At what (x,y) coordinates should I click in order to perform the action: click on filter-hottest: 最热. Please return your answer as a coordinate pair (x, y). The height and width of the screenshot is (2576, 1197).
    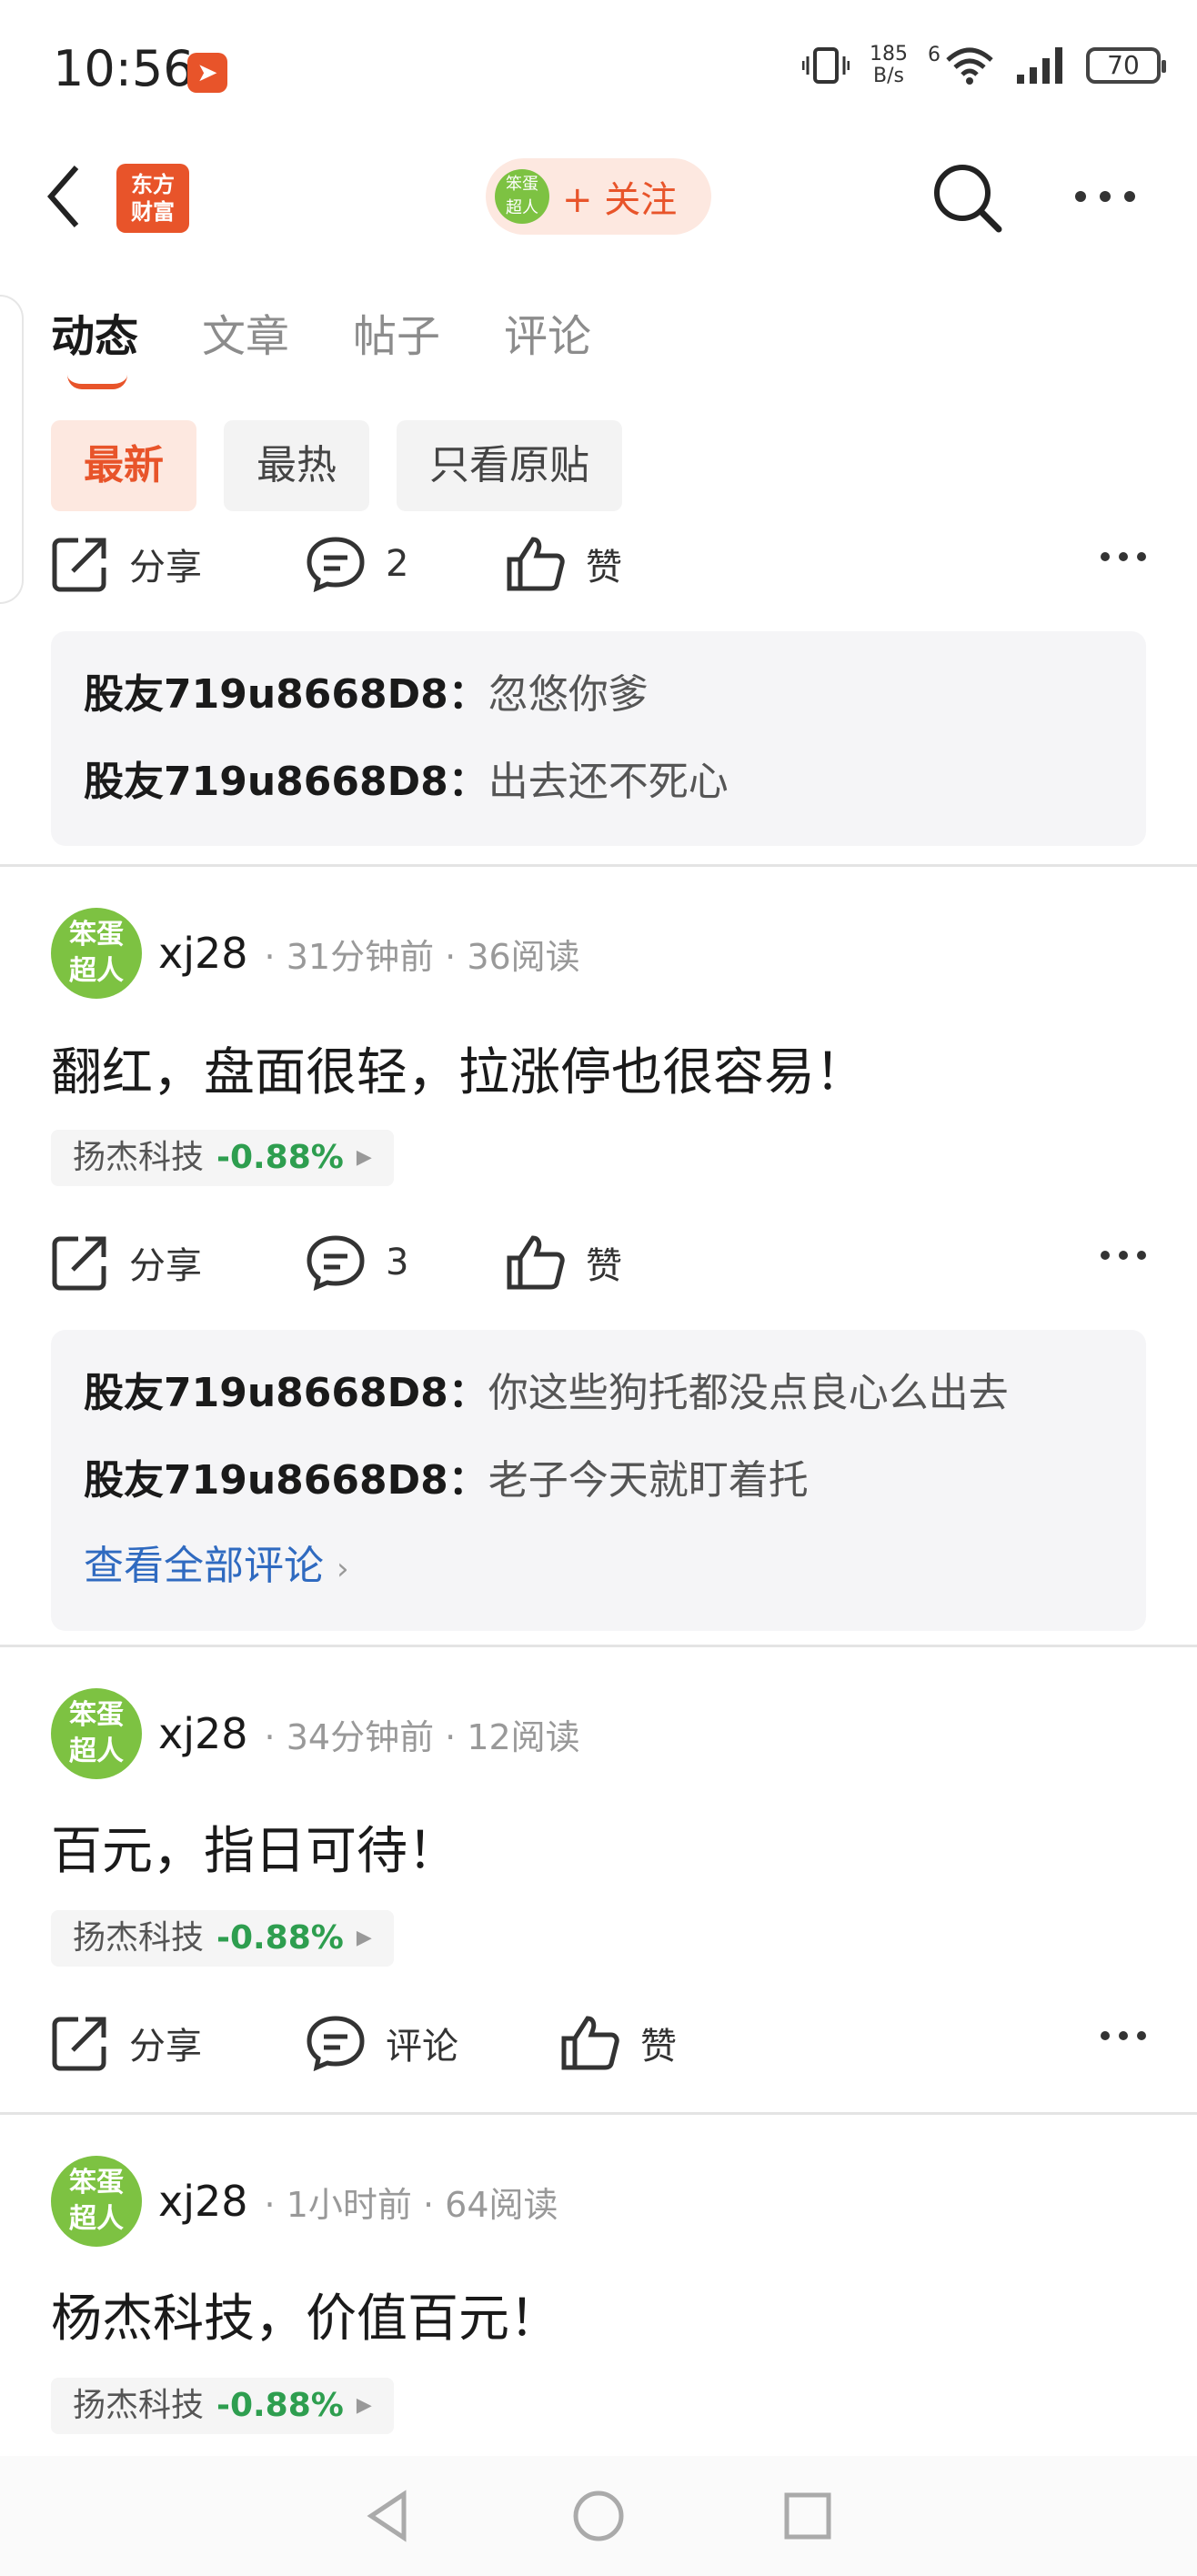
    Looking at the image, I should click on (296, 465).